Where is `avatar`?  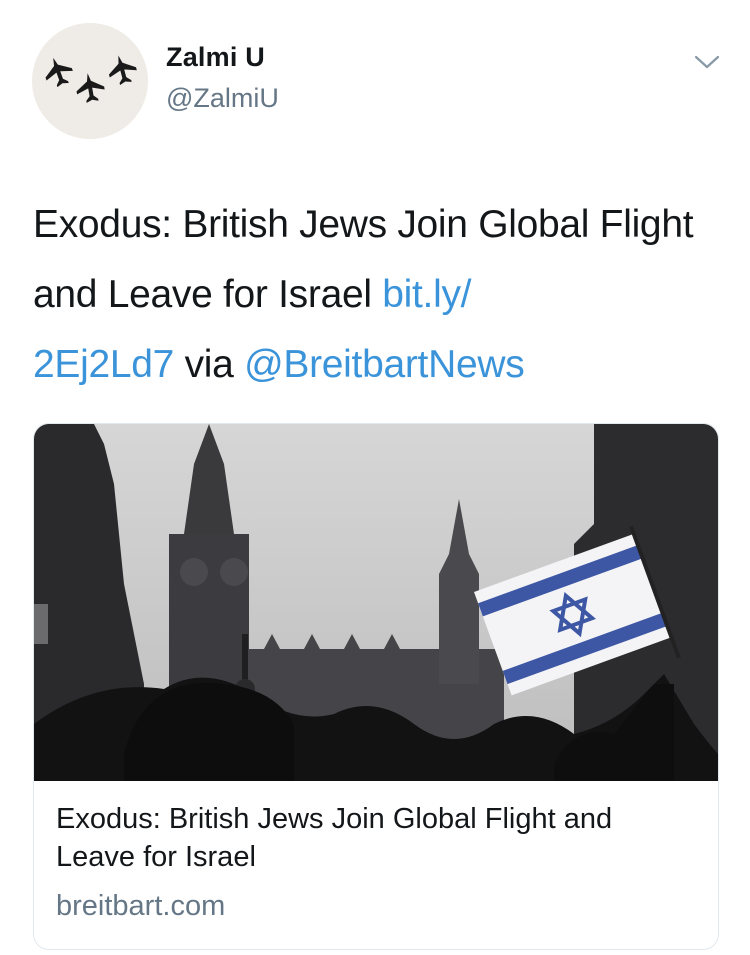
avatar is located at coordinates (90, 81).